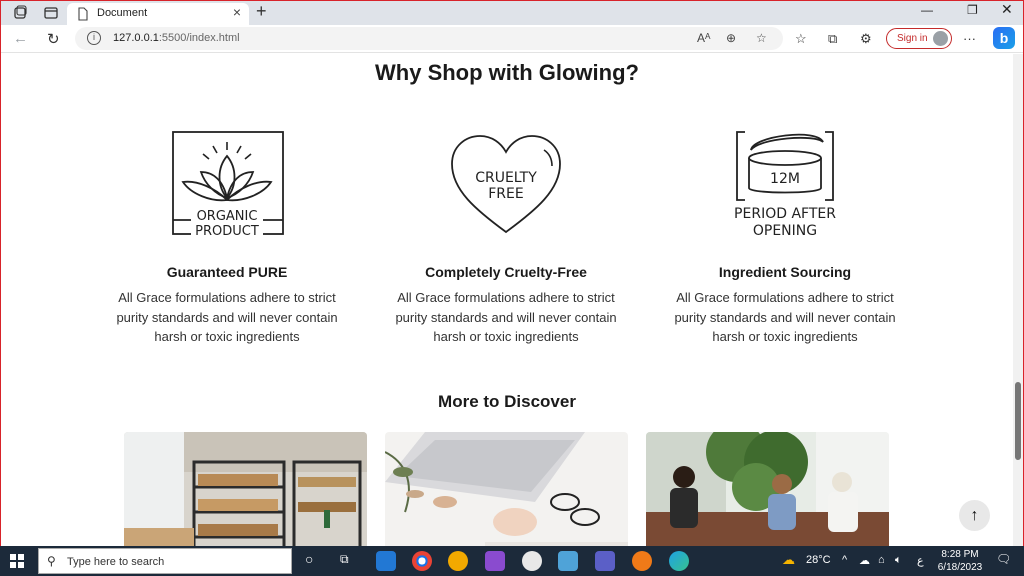 The image size is (1024, 576). I want to click on workspaces-icon, so click(20, 13).